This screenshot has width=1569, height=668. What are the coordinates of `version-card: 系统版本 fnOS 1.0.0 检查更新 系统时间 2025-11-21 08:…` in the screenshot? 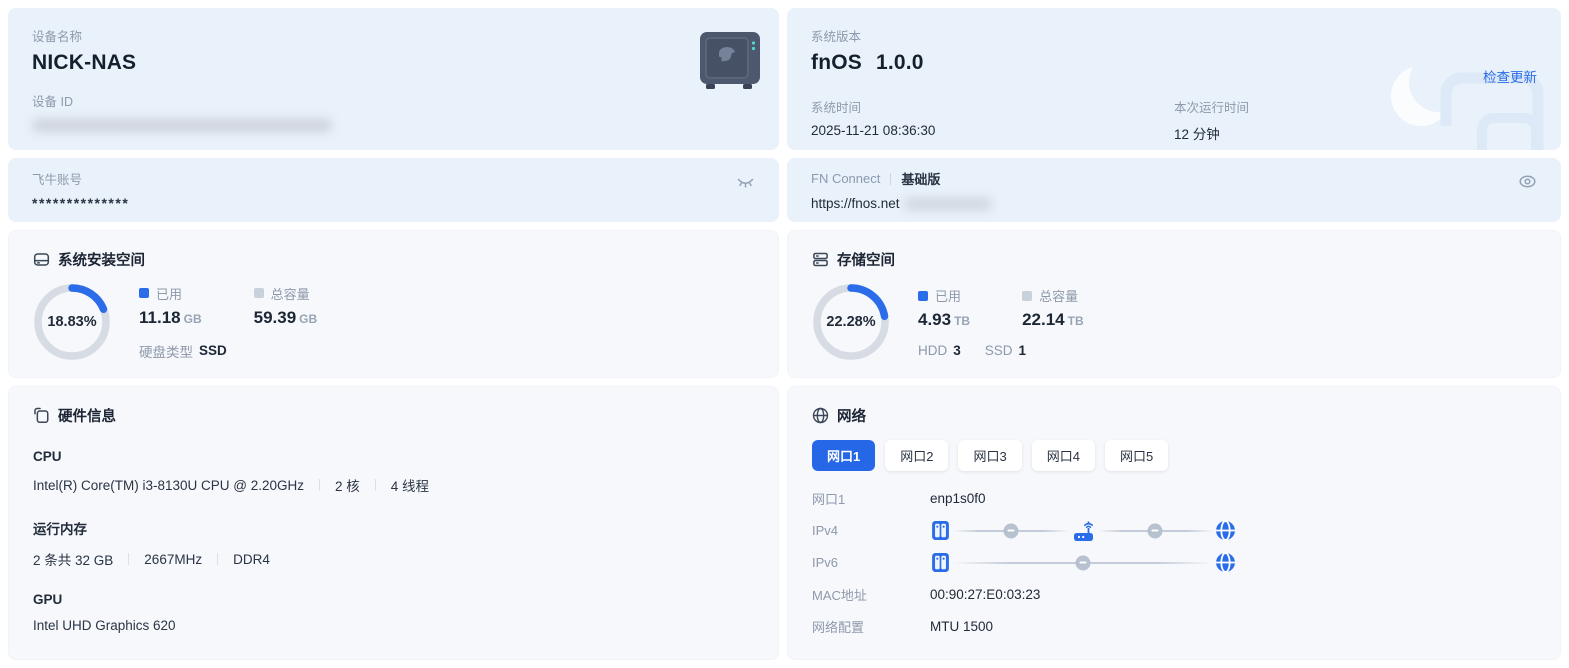 It's located at (1174, 79).